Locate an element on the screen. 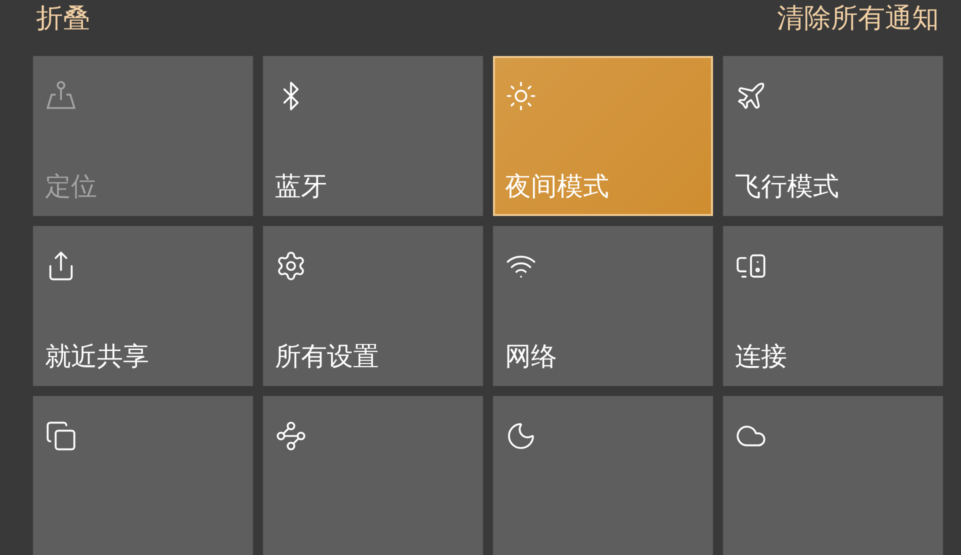  moon-icon is located at coordinates (521, 436).